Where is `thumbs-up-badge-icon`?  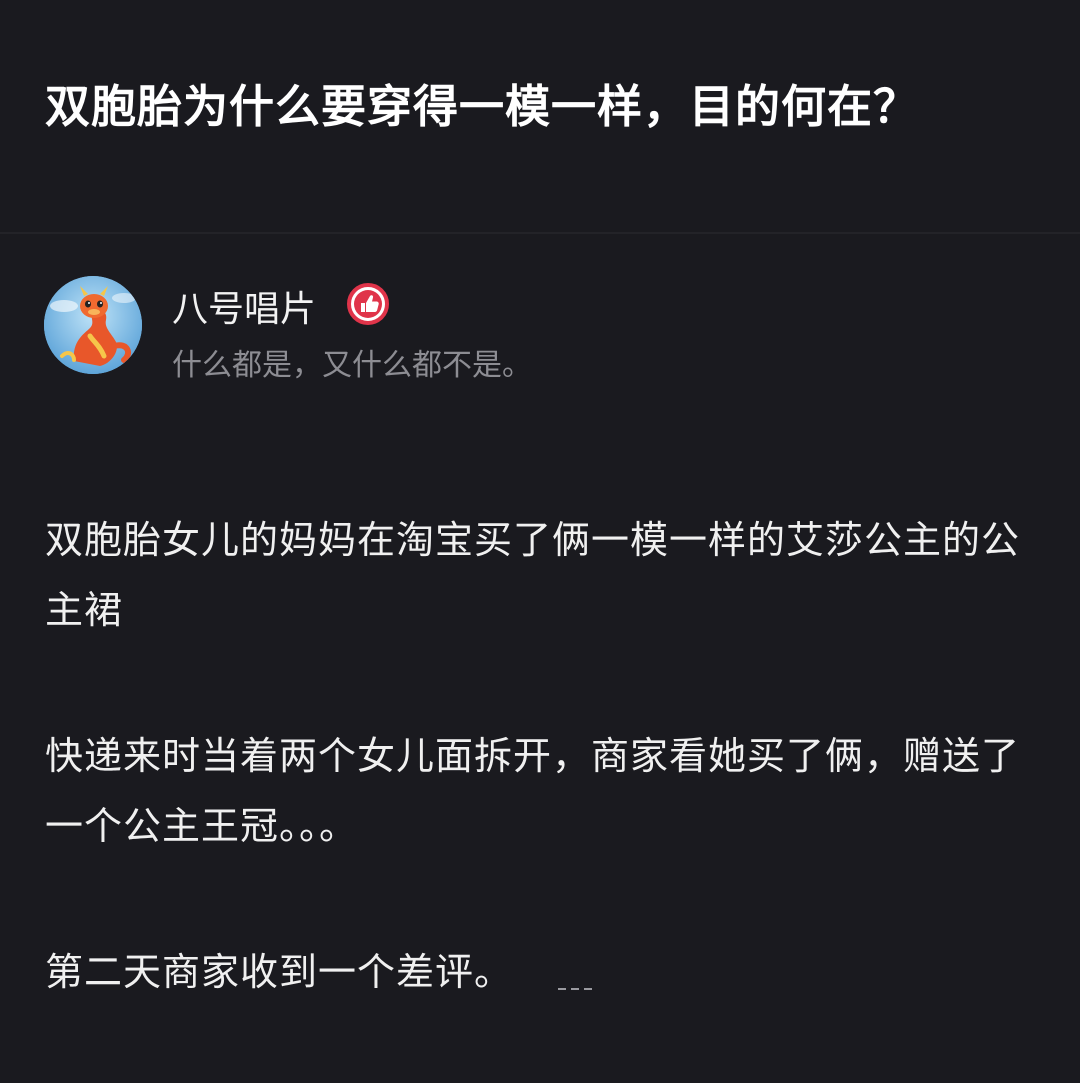
thumbs-up-badge-icon is located at coordinates (368, 304).